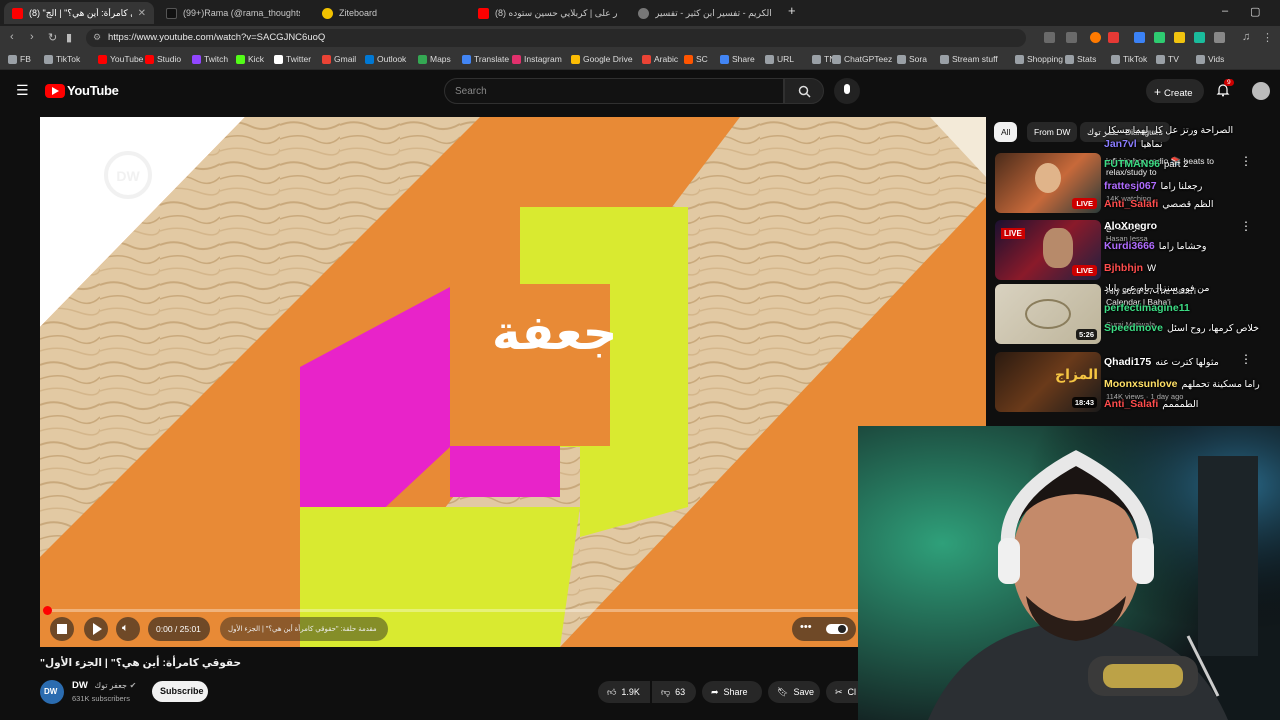 The image size is (1280, 720). What do you see at coordinates (1048, 250) in the screenshot?
I see `recommendation-thumbnail: LIVE LIVE` at bounding box center [1048, 250].